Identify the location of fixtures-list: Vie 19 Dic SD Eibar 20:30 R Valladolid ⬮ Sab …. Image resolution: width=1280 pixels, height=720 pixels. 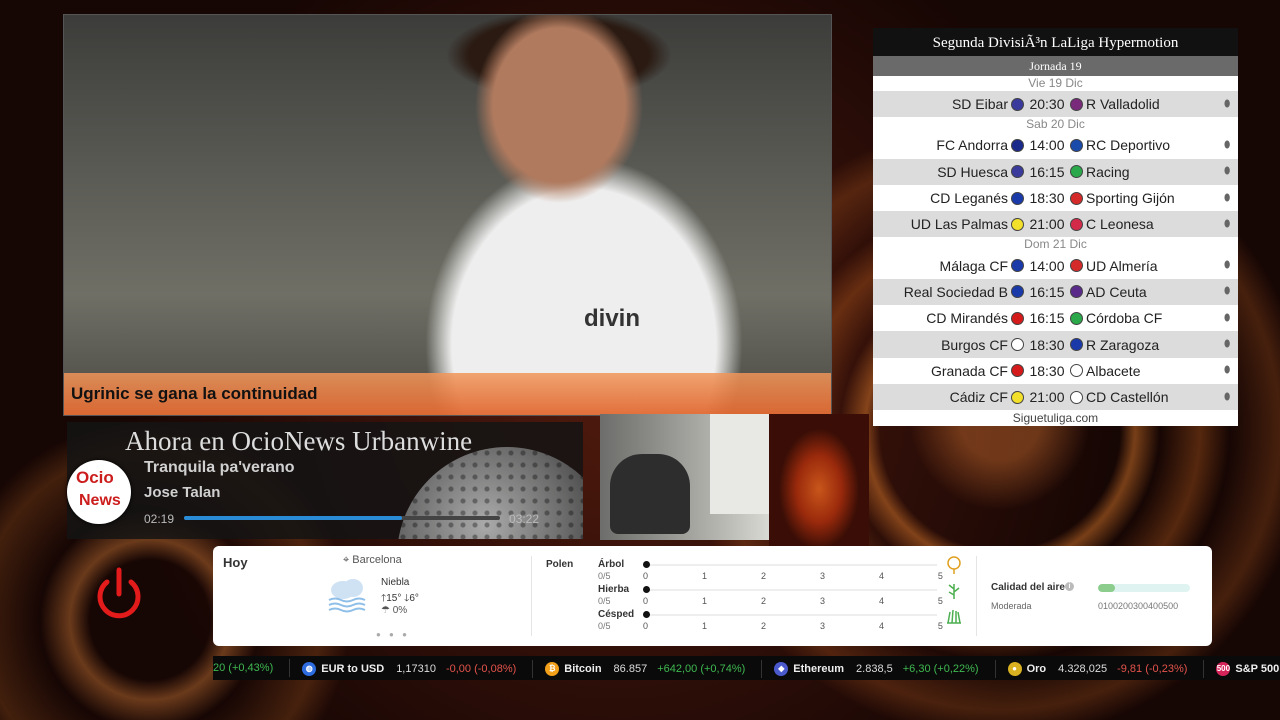
(1055, 243).